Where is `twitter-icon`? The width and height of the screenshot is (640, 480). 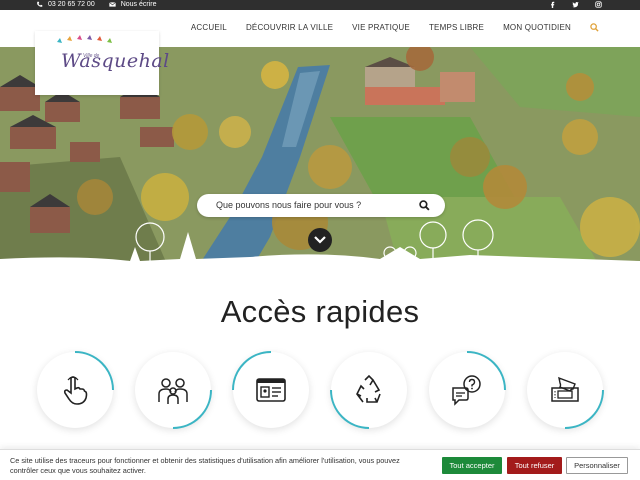
twitter-icon is located at coordinates (575, 4).